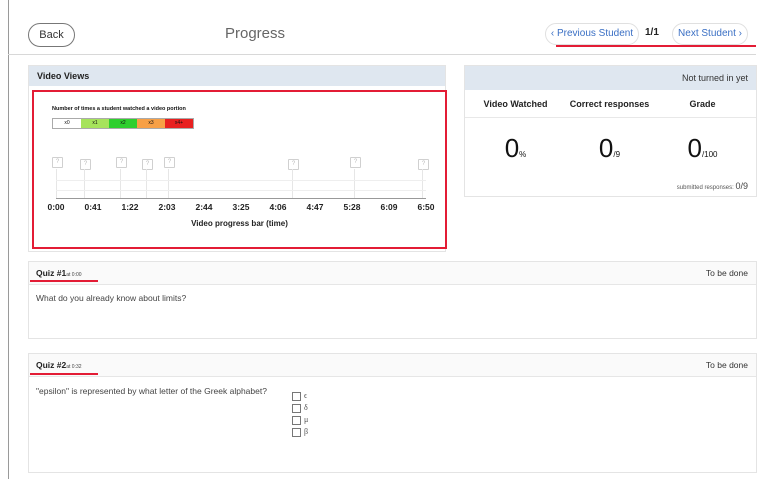 The image size is (763, 479). Describe the element at coordinates (705, 188) in the screenshot. I see `submitted-responses-label: submitted responses:` at that location.